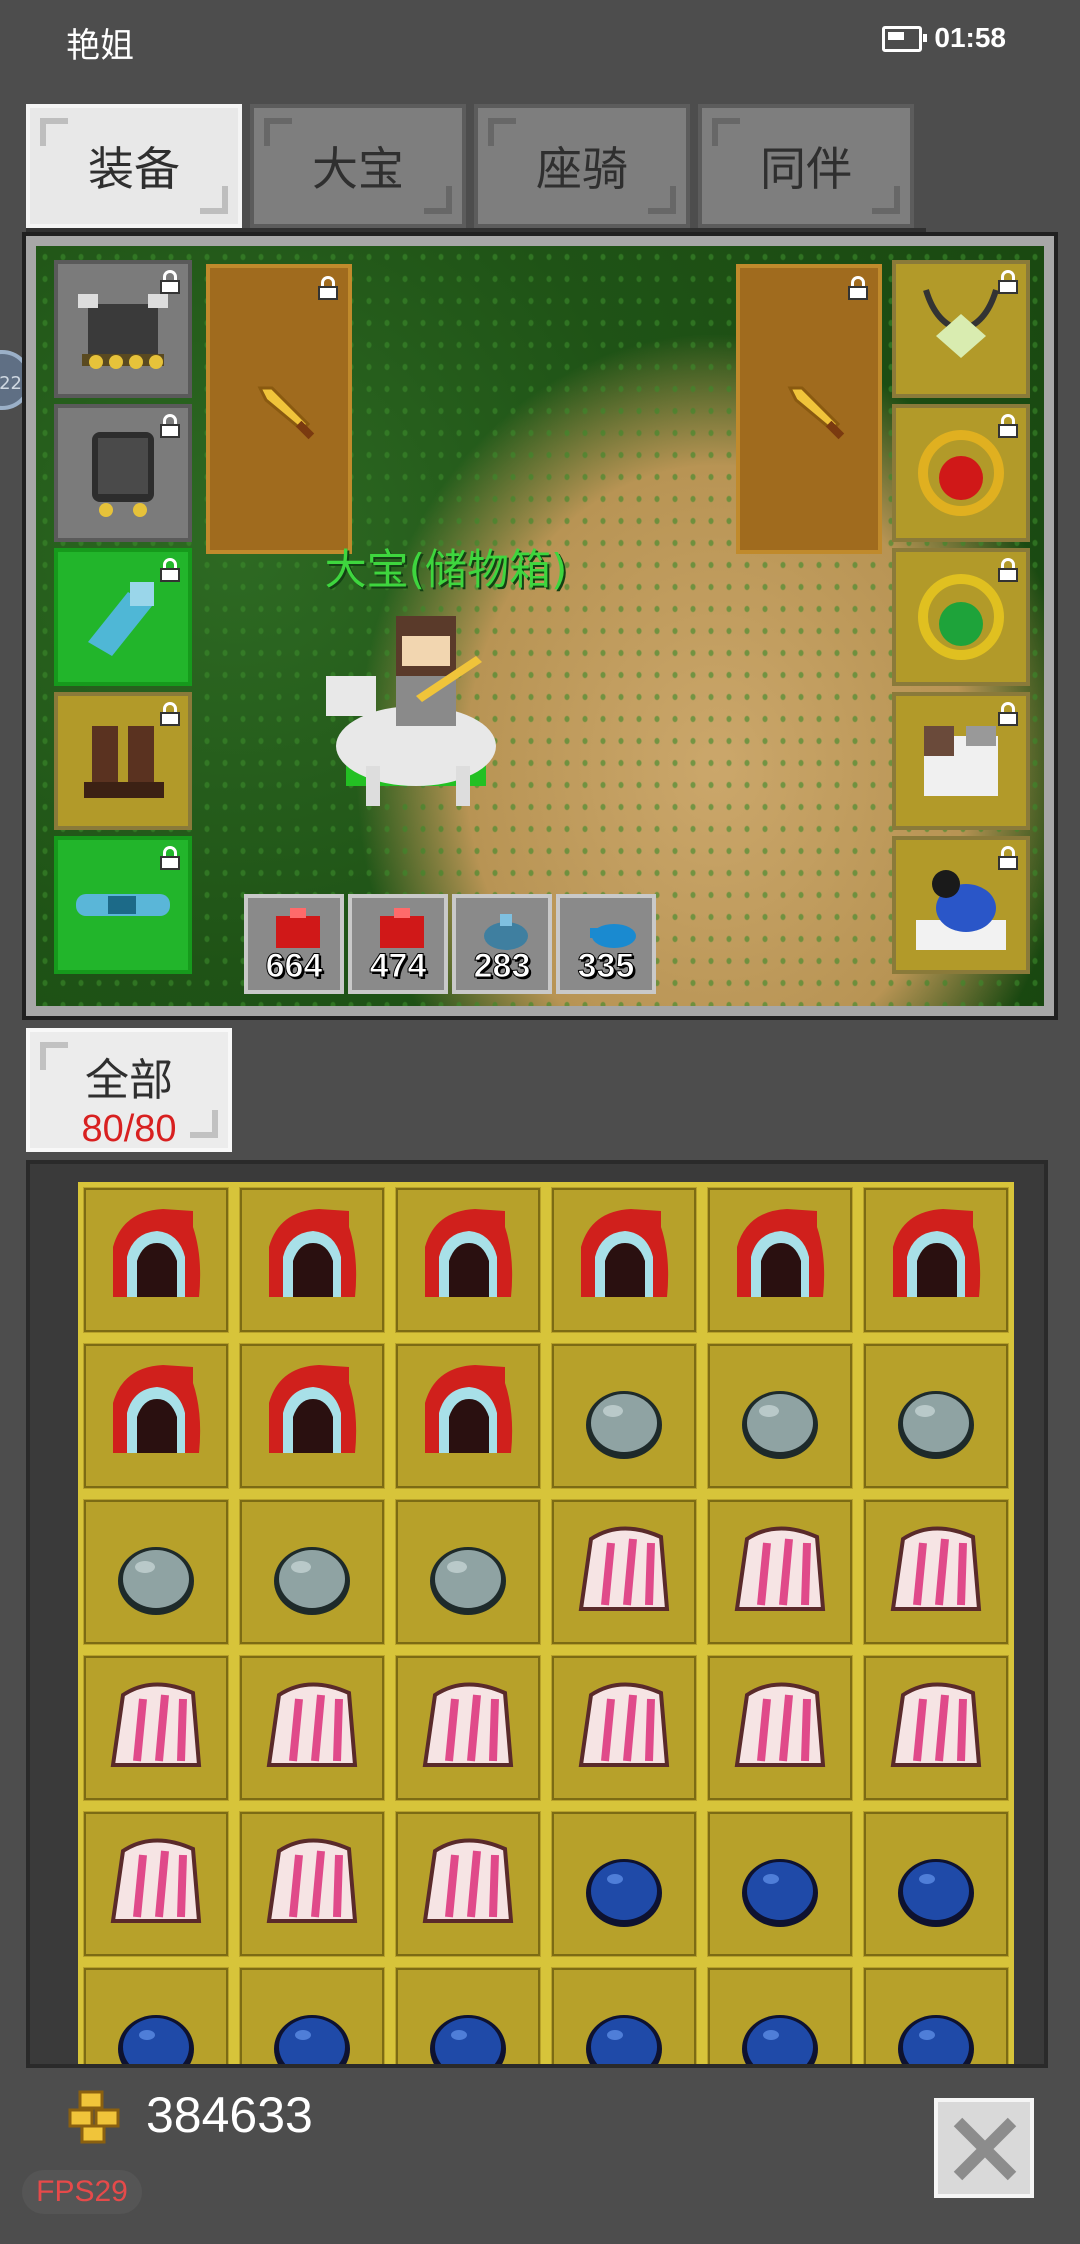 The image size is (1080, 2244). What do you see at coordinates (123, 331) in the screenshot?
I see `horned-helmet-icon` at bounding box center [123, 331].